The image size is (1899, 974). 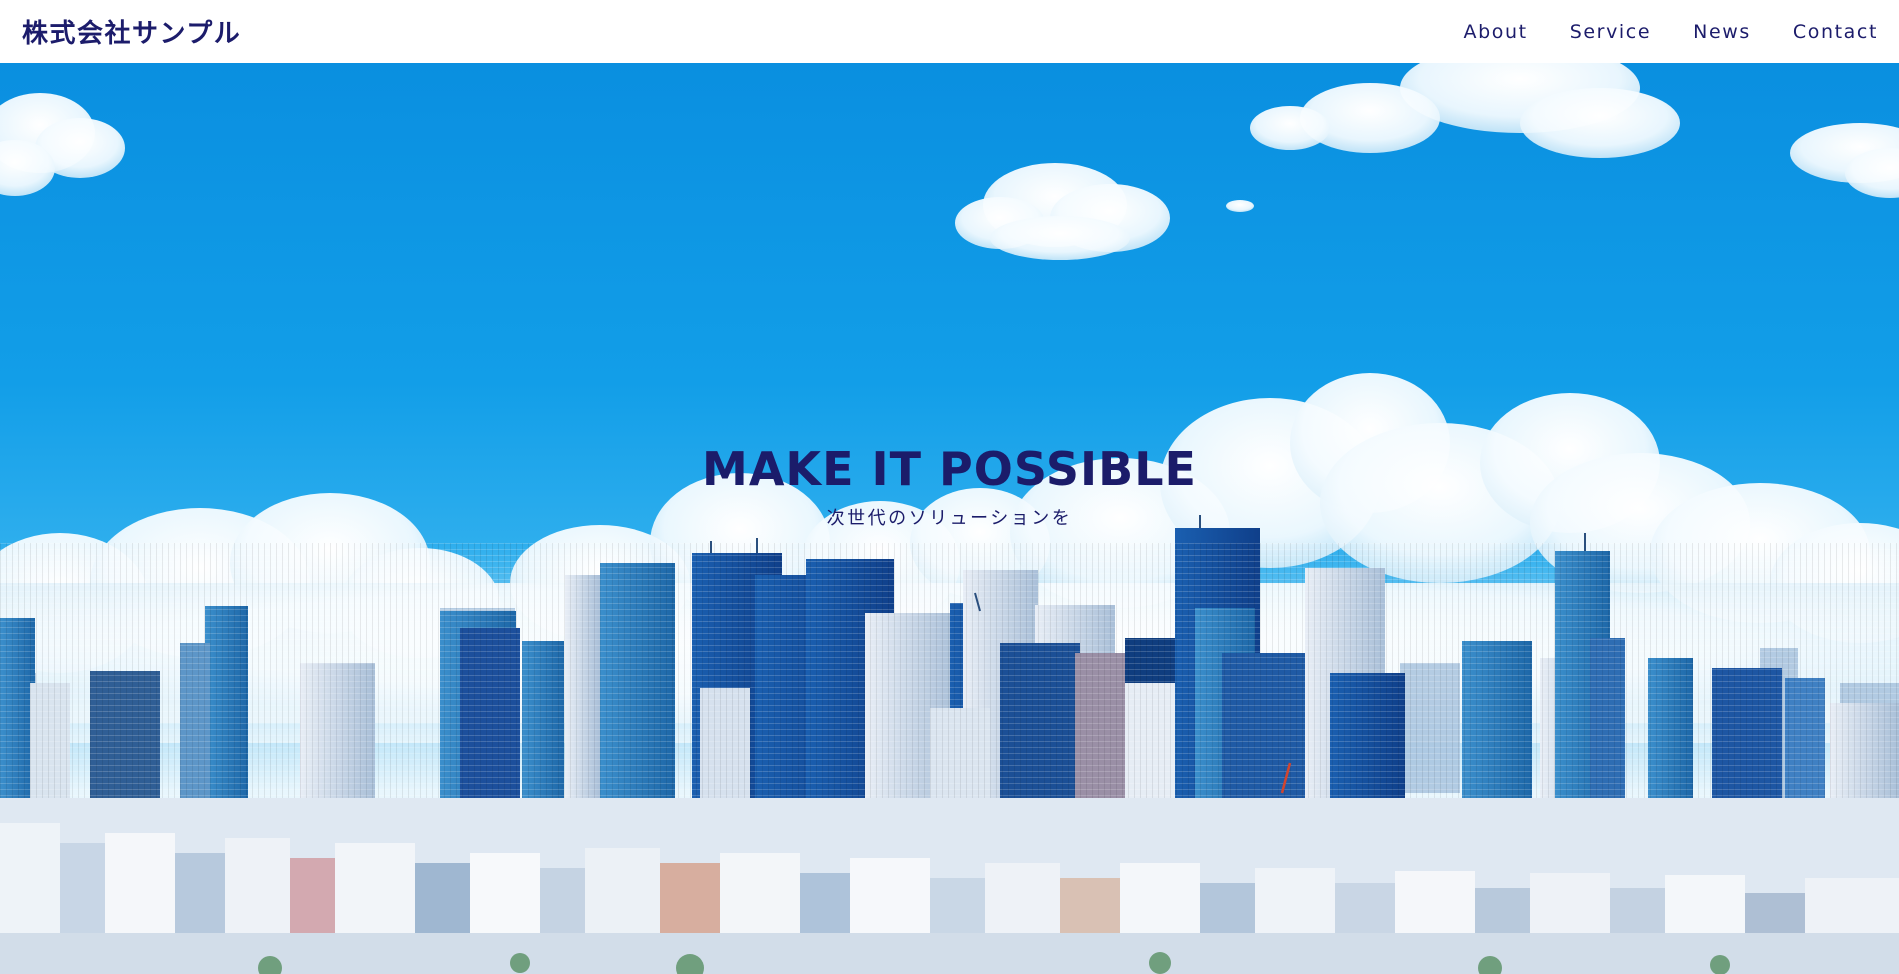 I want to click on hero-subtitle: 次世代のソリューションを, so click(x=949, y=518).